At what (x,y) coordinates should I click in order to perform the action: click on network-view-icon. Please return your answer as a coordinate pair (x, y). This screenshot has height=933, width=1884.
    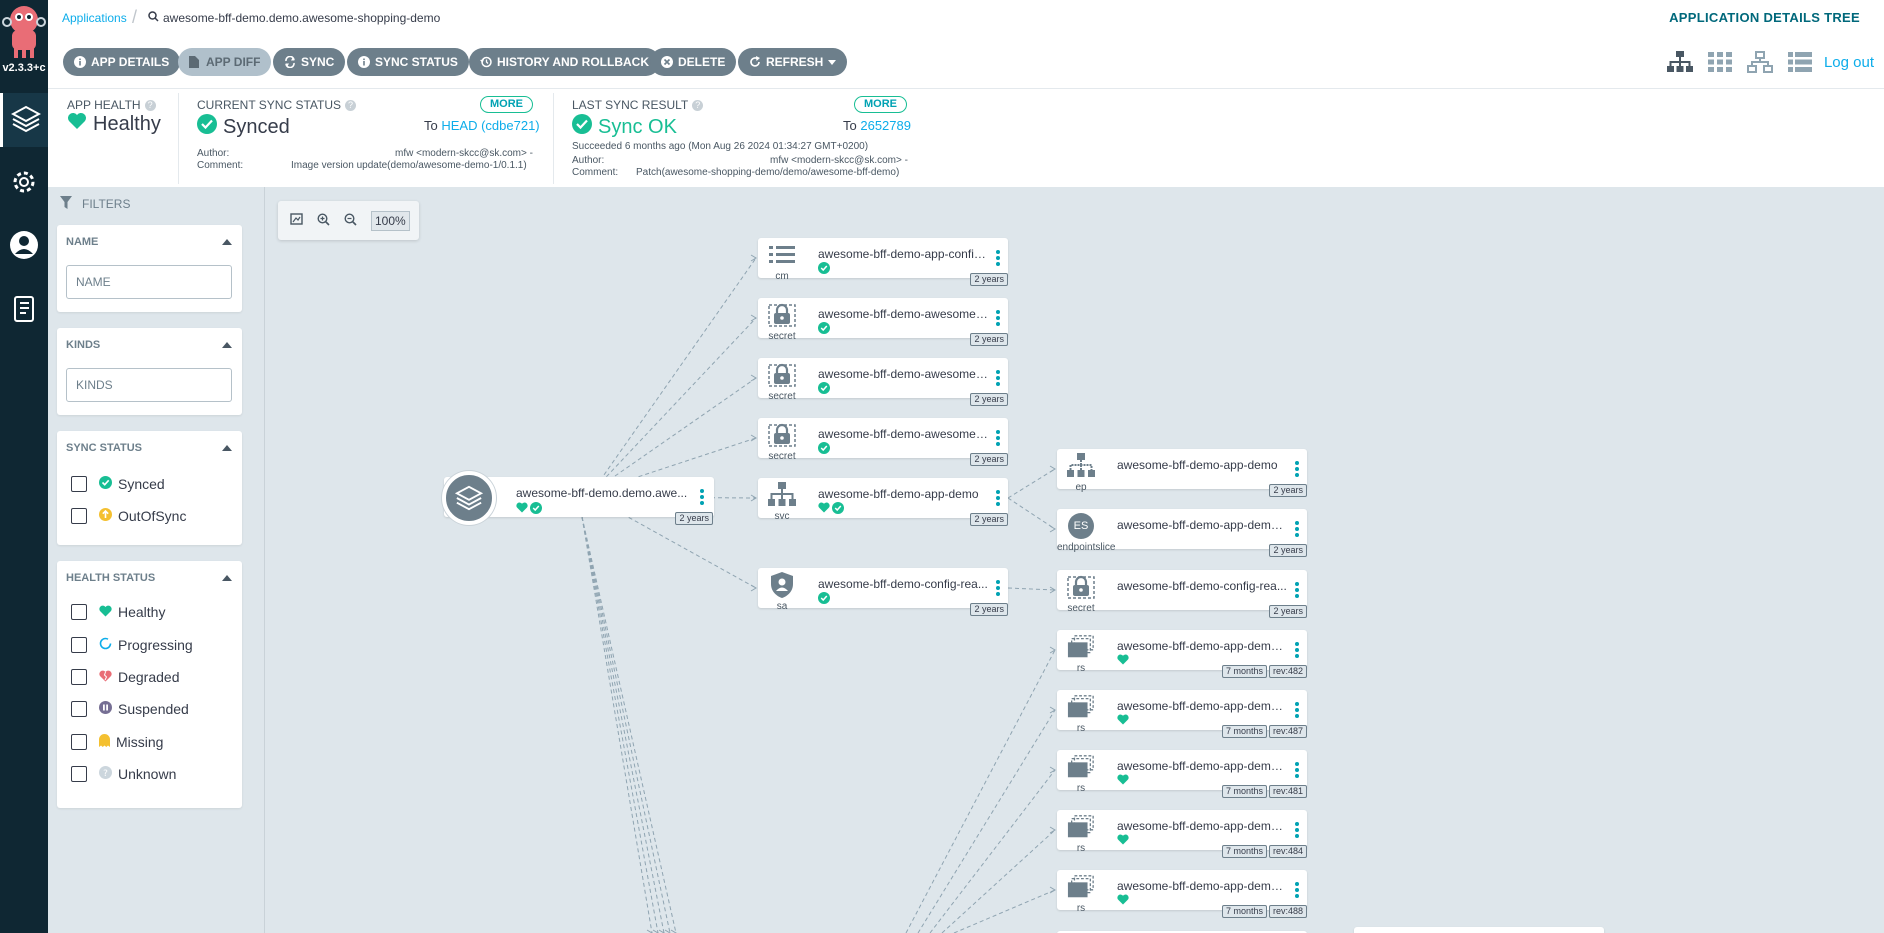
    Looking at the image, I should click on (1760, 62).